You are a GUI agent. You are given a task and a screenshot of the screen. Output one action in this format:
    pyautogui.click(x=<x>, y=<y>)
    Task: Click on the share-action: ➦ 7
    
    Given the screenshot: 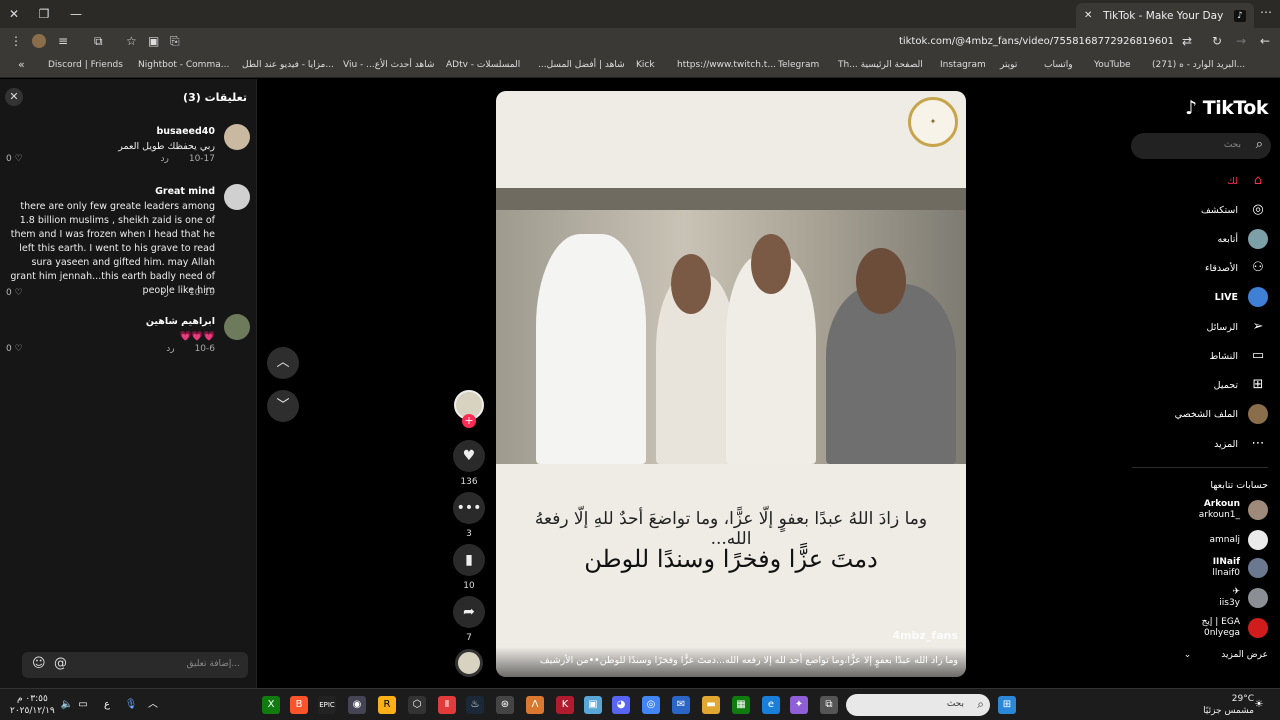 What is the action you would take?
    pyautogui.click(x=469, y=619)
    